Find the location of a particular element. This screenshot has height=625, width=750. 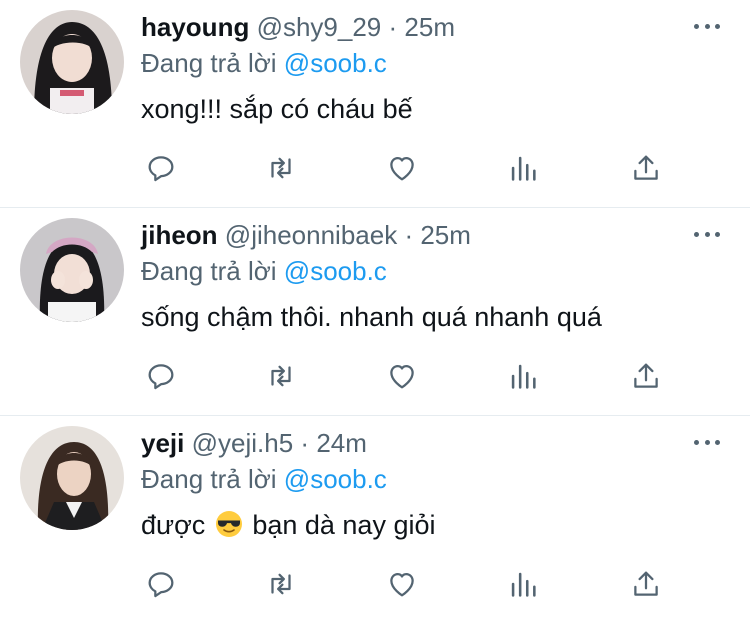

tweet-header: yeji @yeji.h5 · 24m is located at coordinates (254, 443).